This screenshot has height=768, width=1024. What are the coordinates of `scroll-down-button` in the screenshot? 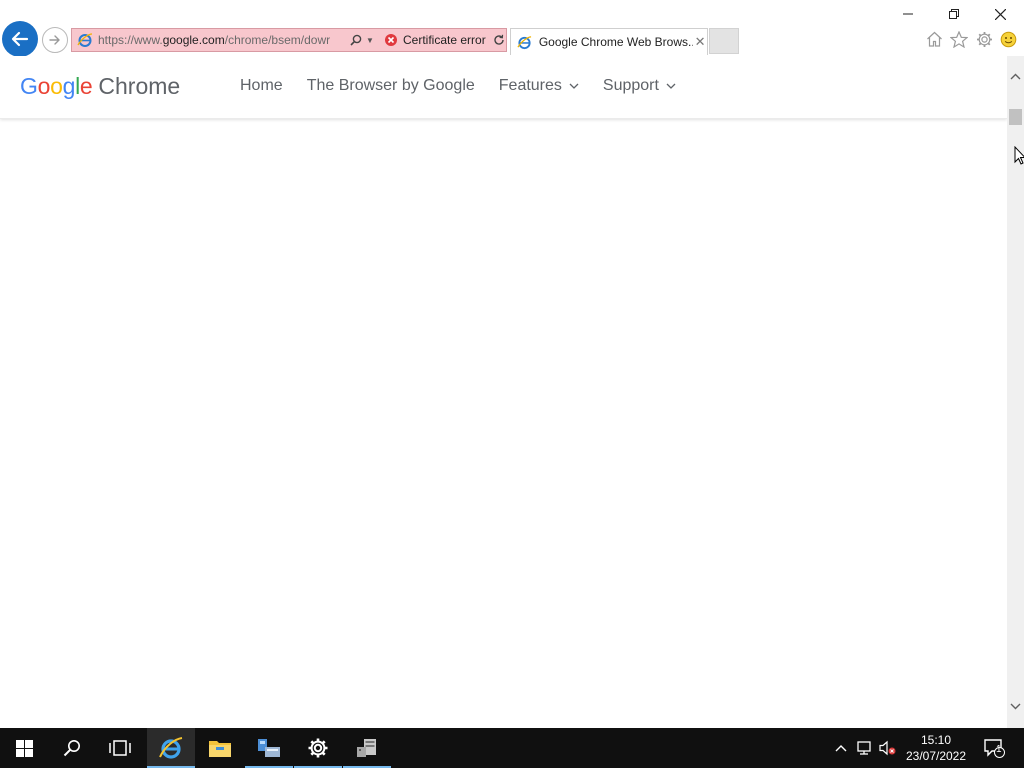 It's located at (1015, 706).